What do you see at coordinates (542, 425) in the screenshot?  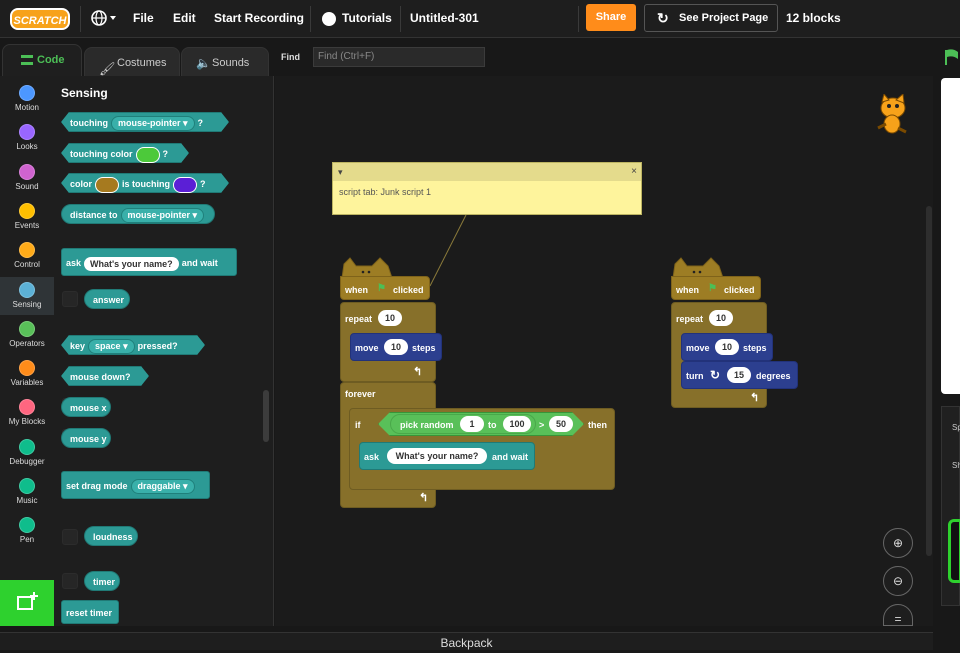 I see `gt-operator-text: >` at bounding box center [542, 425].